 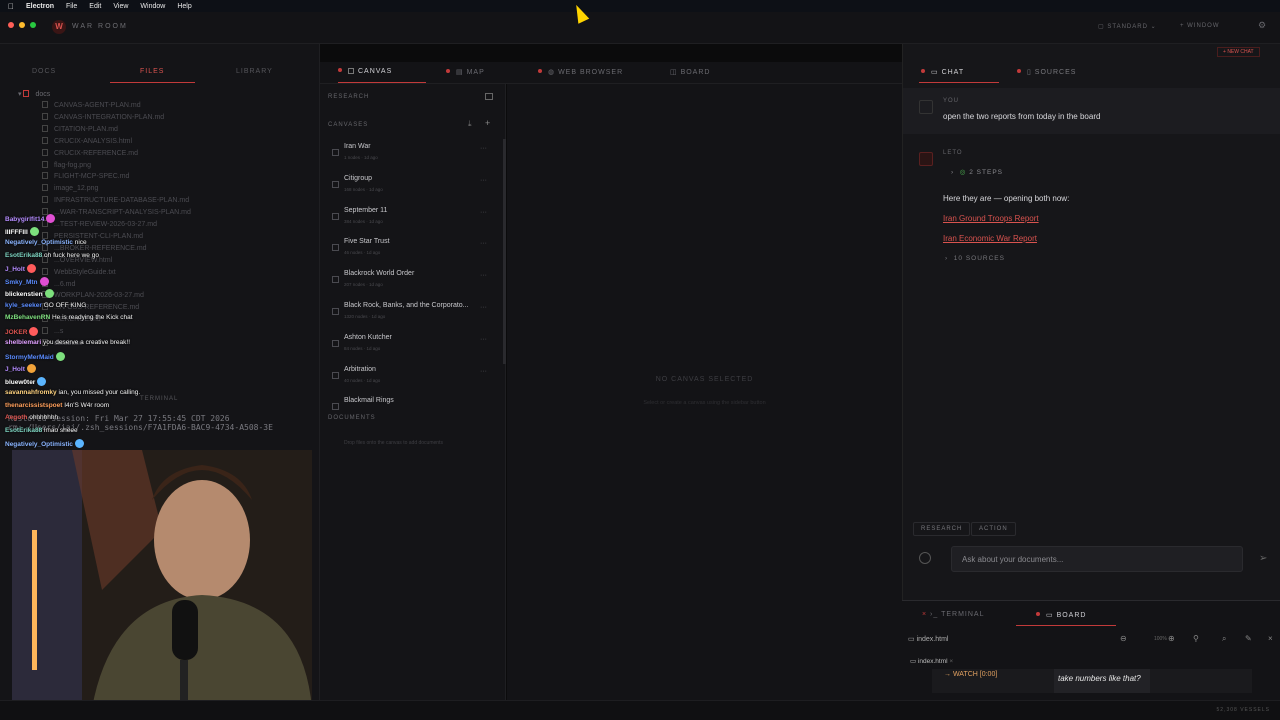 I want to click on file-item: ...TEST-REVIEW-2026-03-27.md, so click(x=99, y=224).